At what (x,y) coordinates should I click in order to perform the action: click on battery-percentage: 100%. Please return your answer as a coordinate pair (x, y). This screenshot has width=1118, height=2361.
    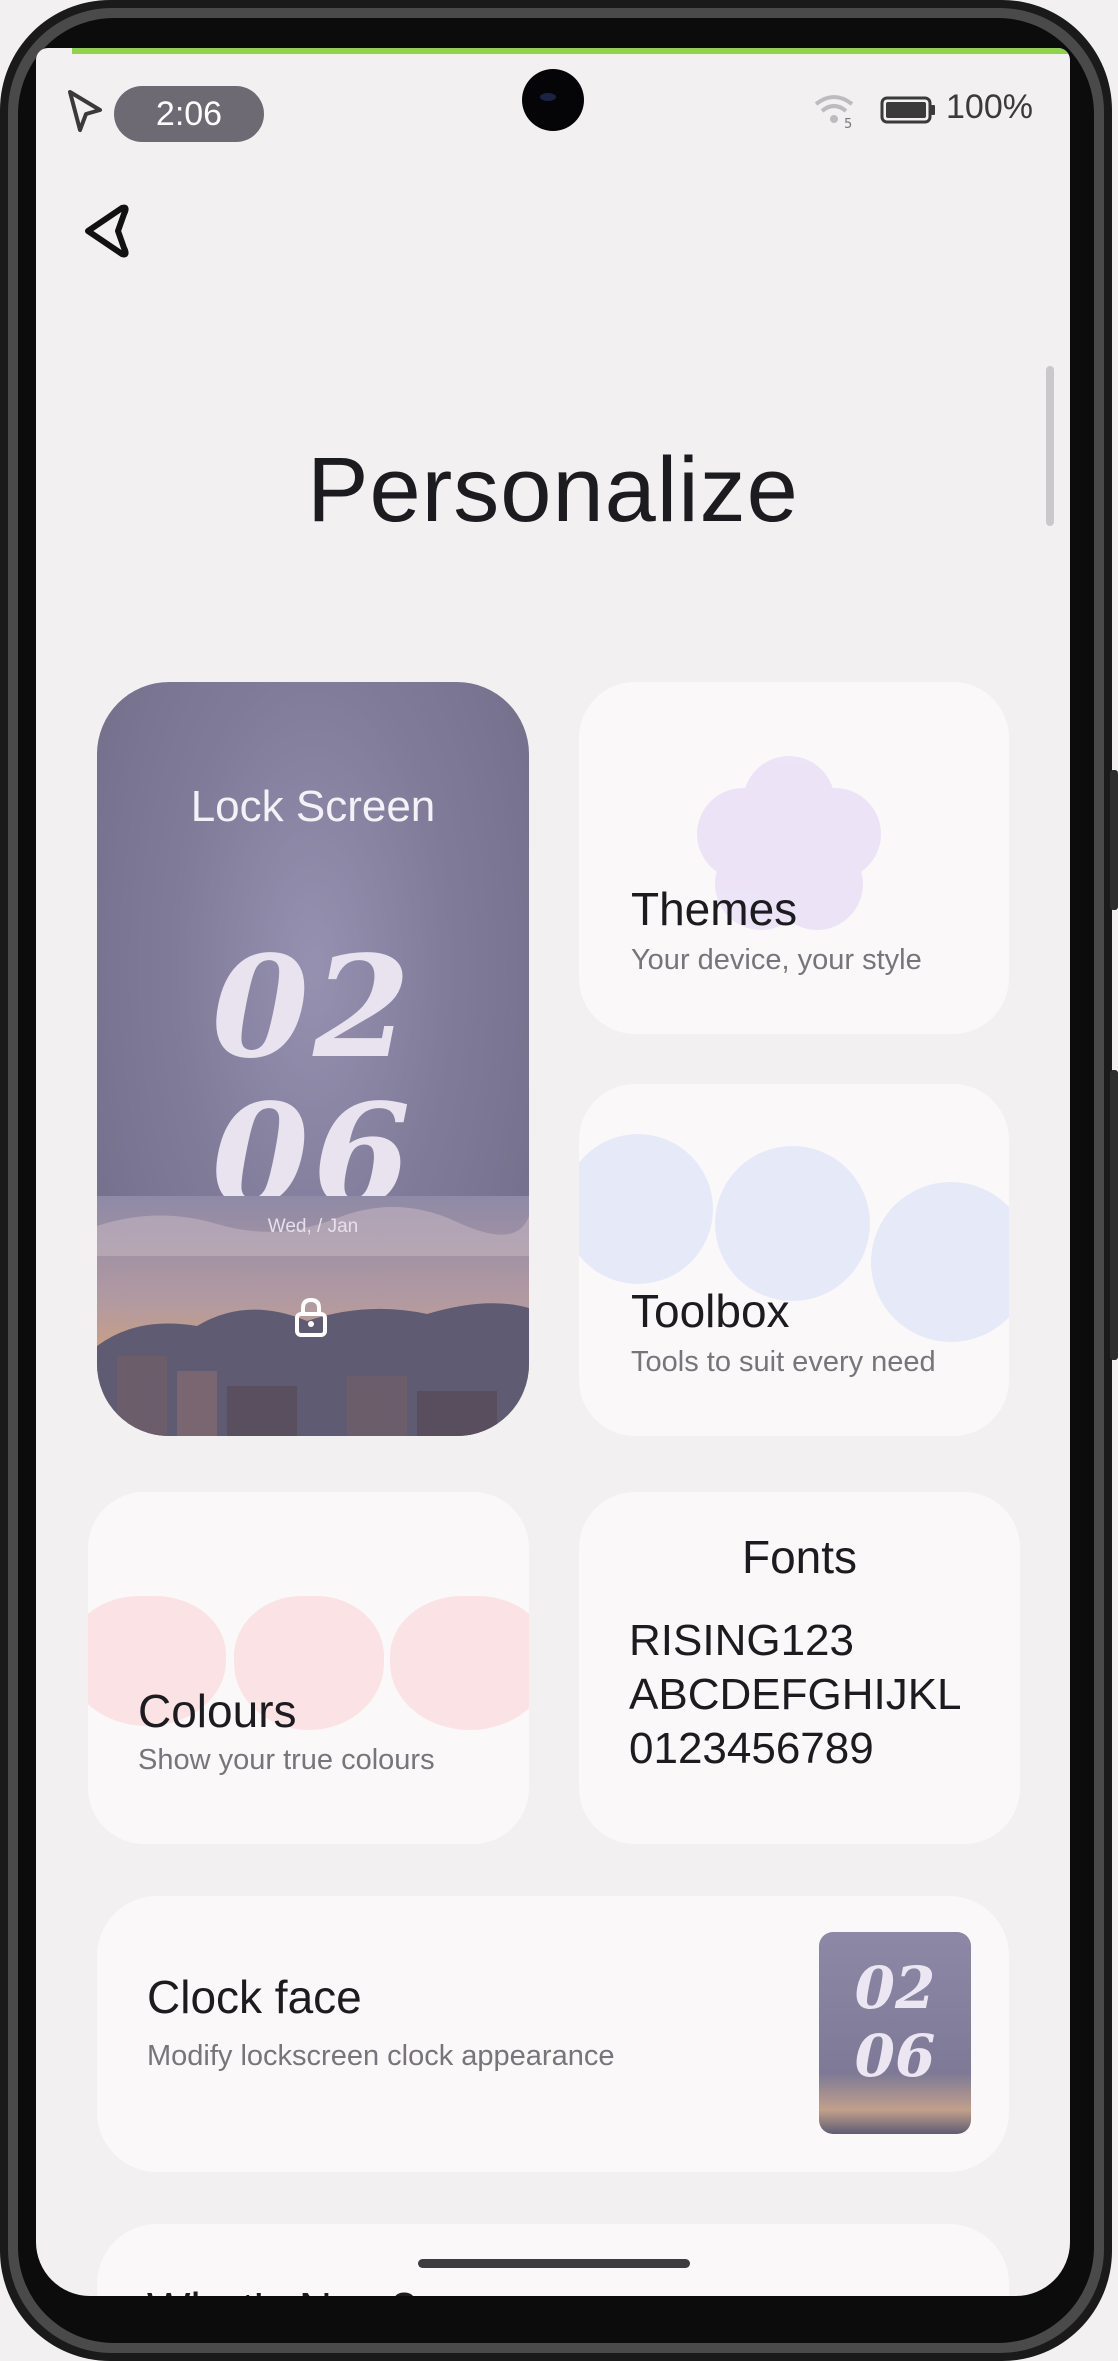
    Looking at the image, I should click on (989, 107).